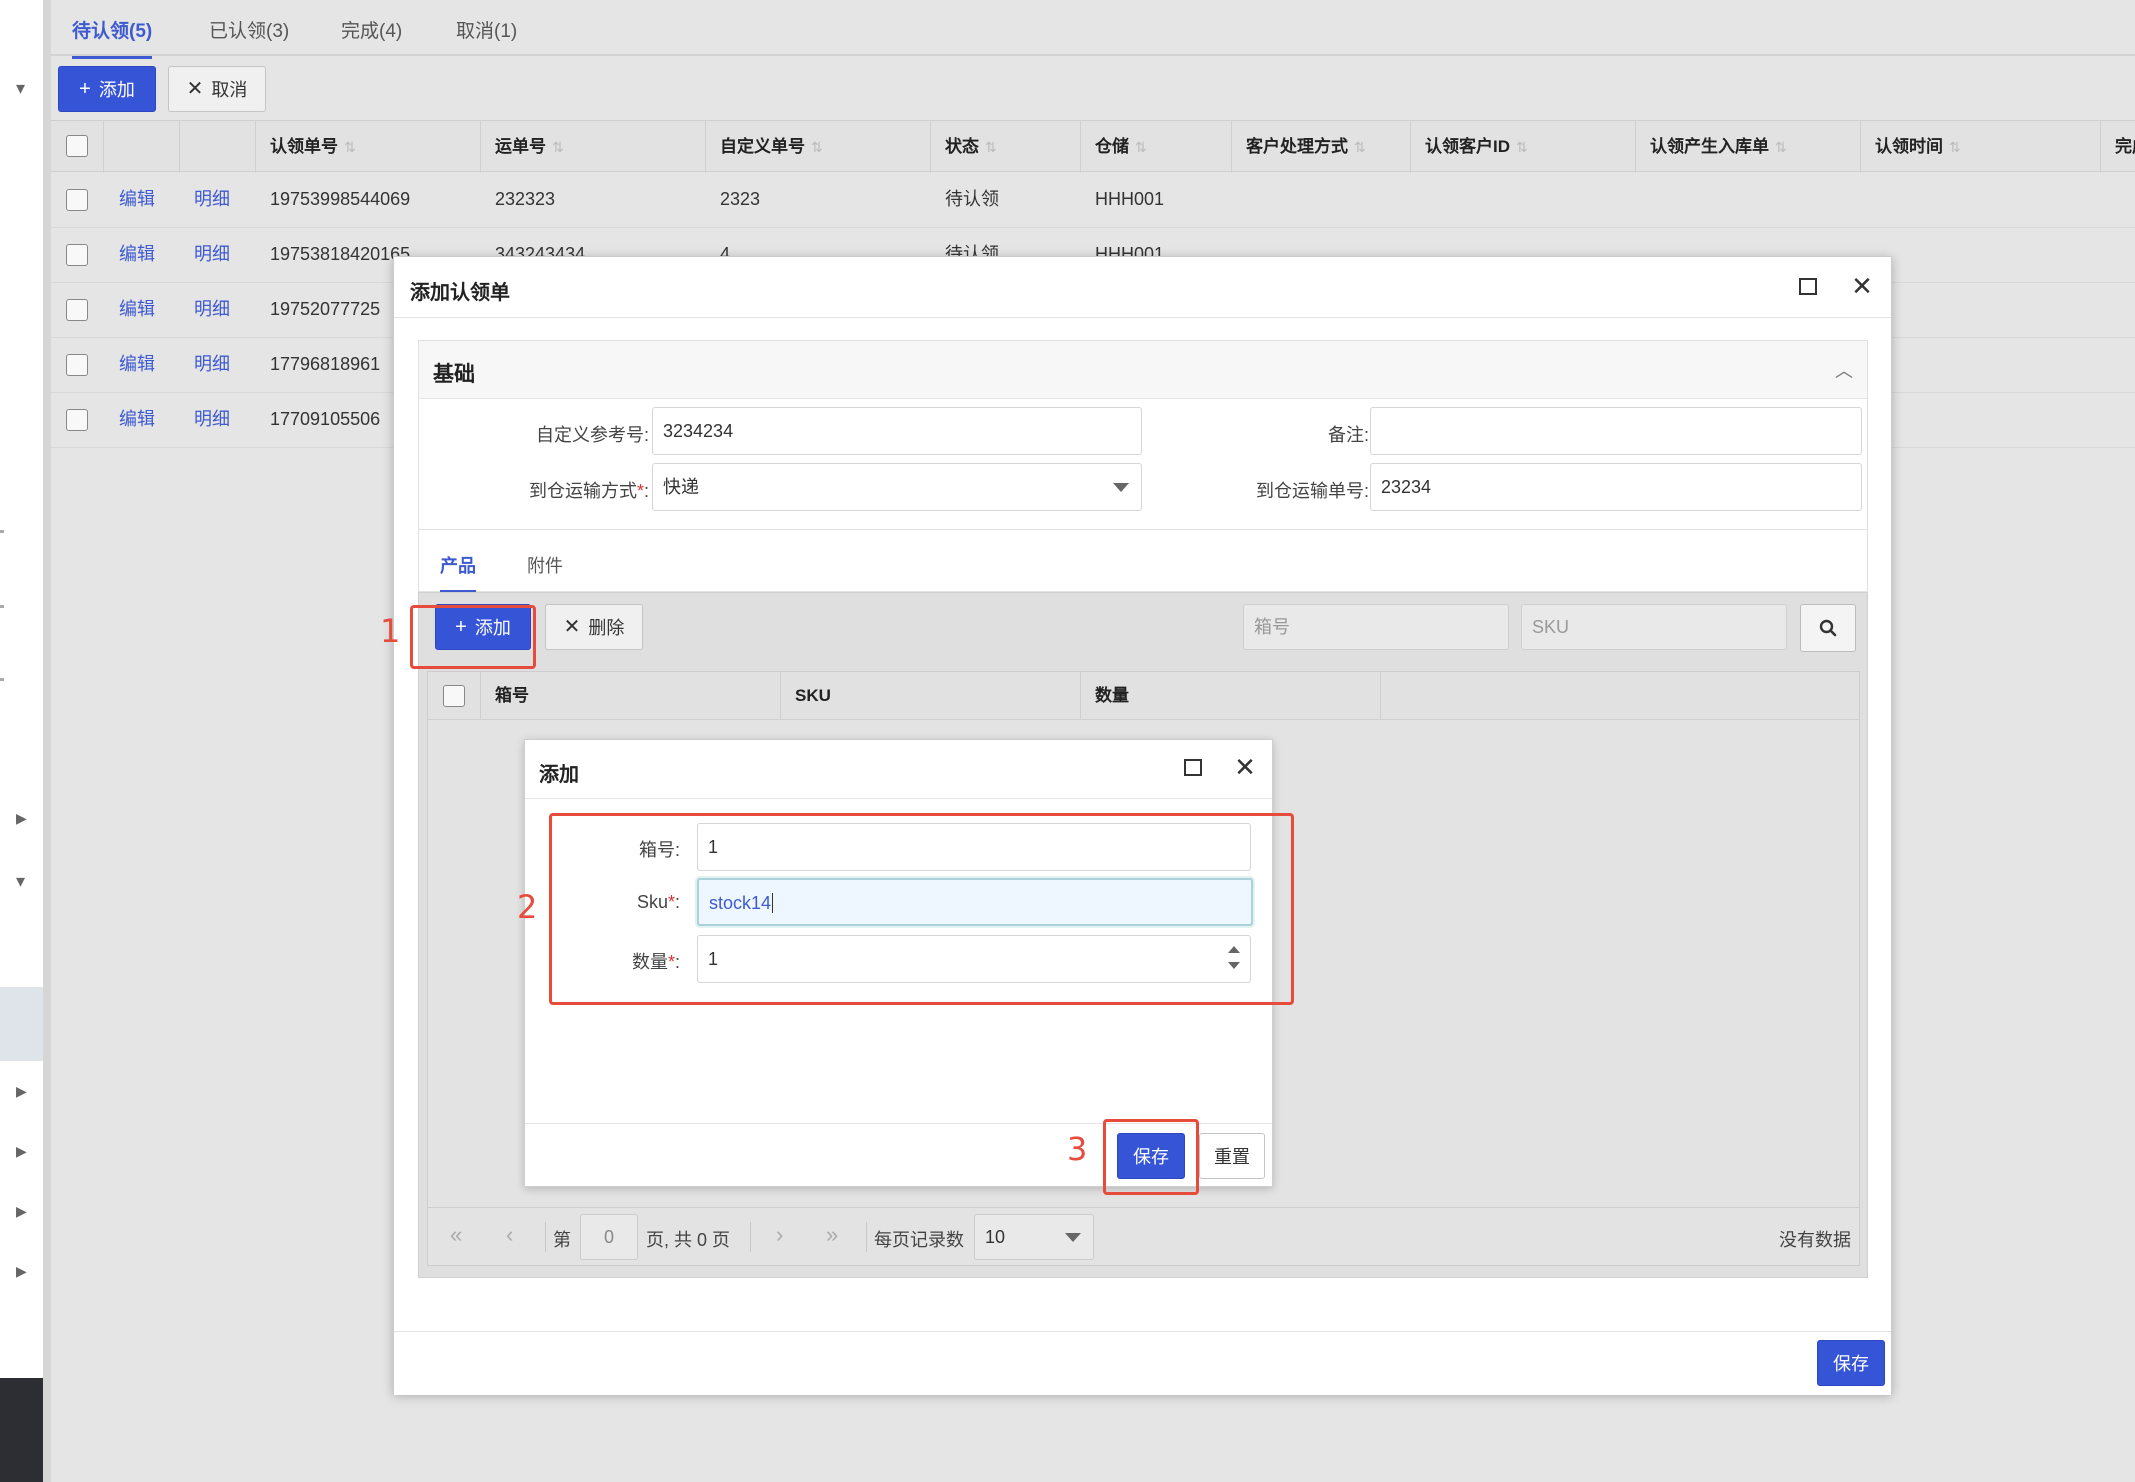 This screenshot has width=2135, height=1482. Describe the element at coordinates (1844, 370) in the screenshot. I see `chevron-up-icon: ︿` at that location.